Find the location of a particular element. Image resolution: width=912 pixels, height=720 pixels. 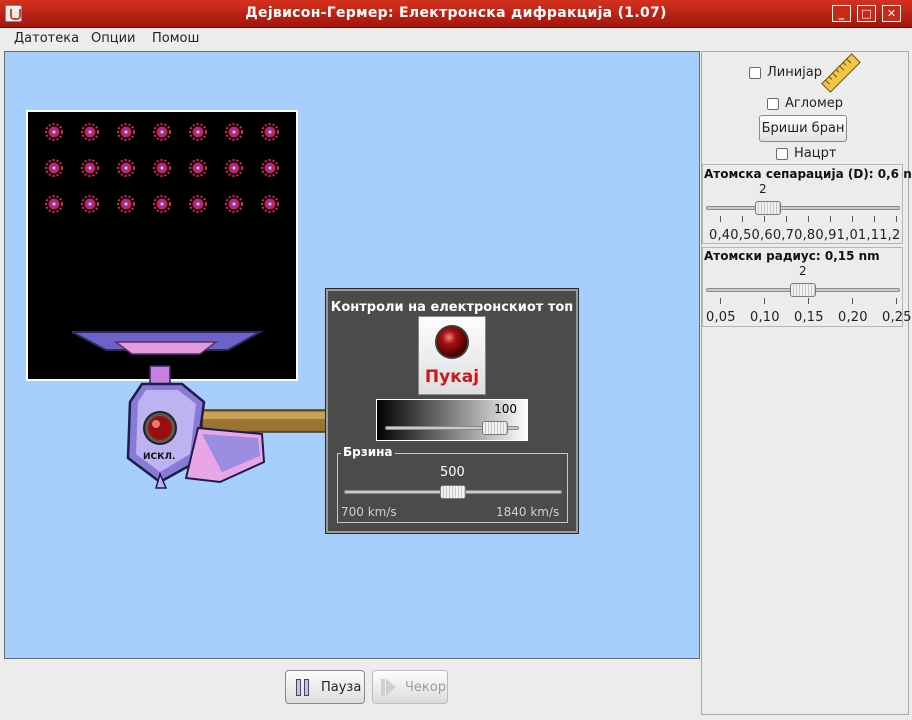

ruler-icon is located at coordinates (841, 73).